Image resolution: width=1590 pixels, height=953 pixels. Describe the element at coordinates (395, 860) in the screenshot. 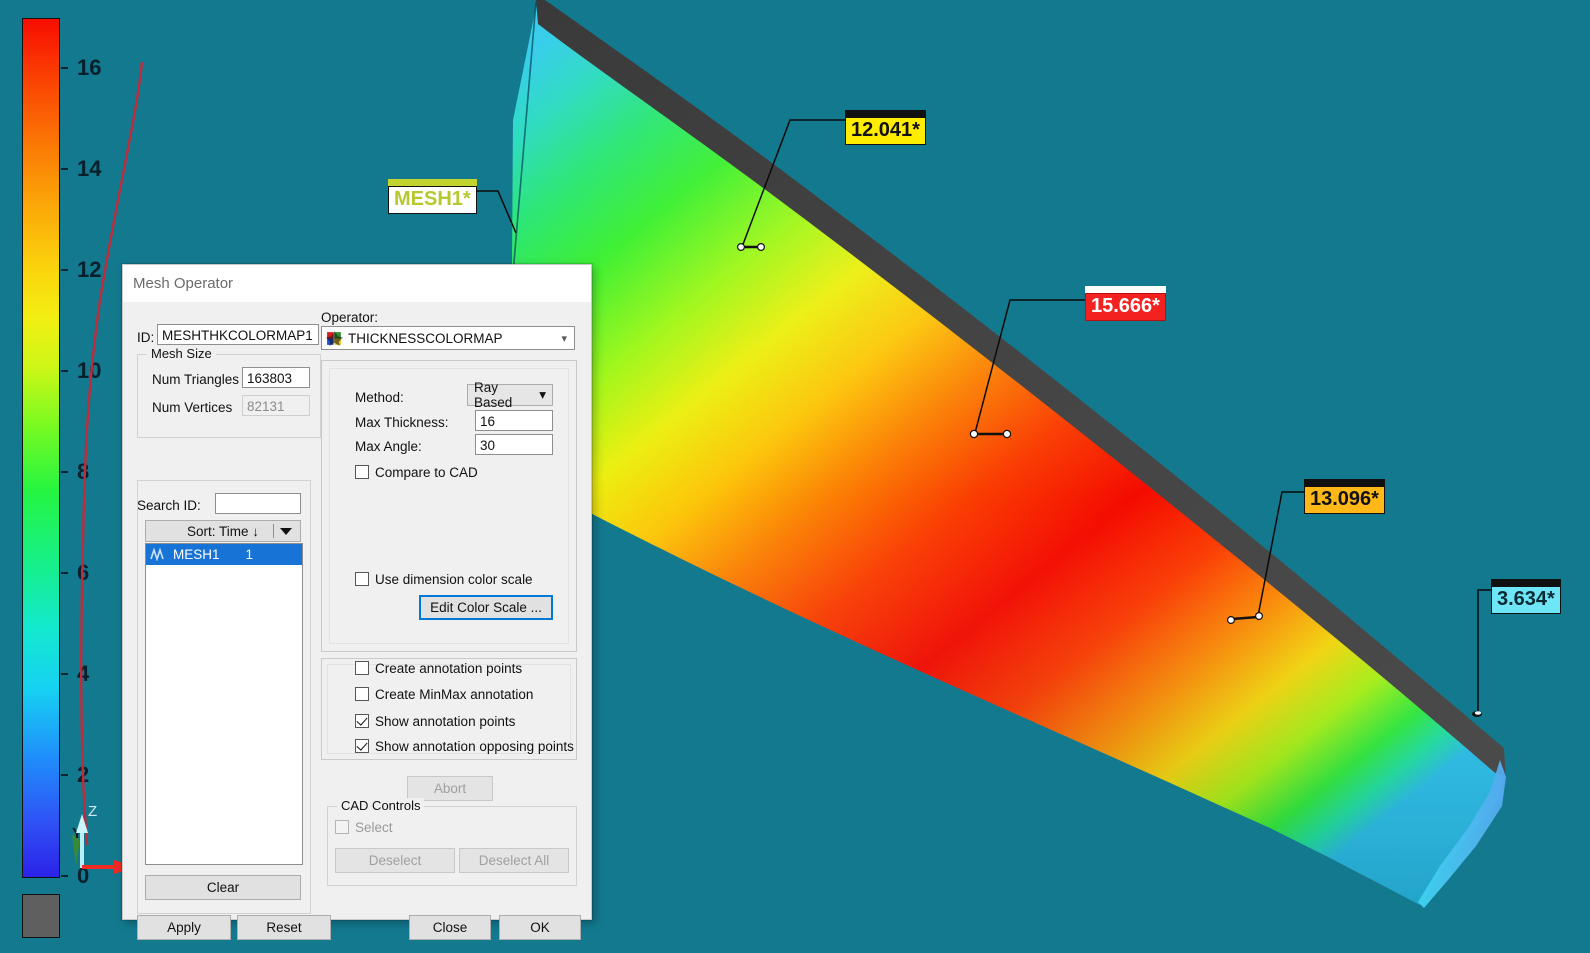

I see `deselect-button: Deselect` at that location.